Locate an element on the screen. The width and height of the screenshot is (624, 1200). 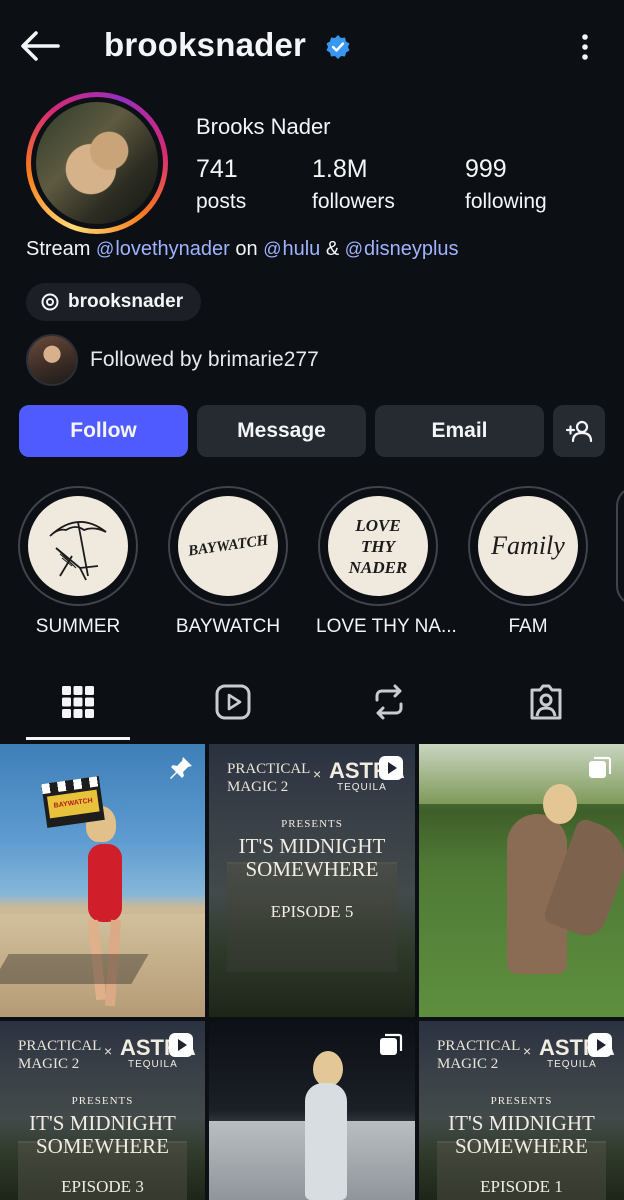
highlight-fam: Family FAM is located at coordinates (528, 562).